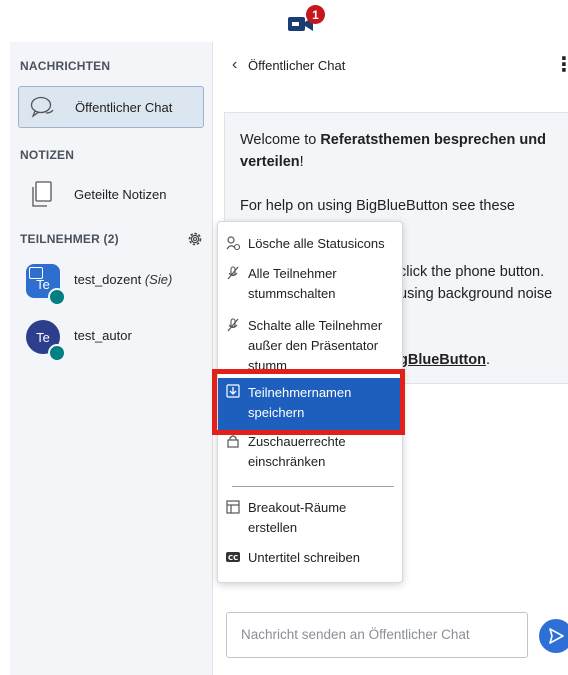 The width and height of the screenshot is (568, 675). Describe the element at coordinates (120, 194) in the screenshot. I see `shared-notes-label: Geteilte Notizen` at that location.